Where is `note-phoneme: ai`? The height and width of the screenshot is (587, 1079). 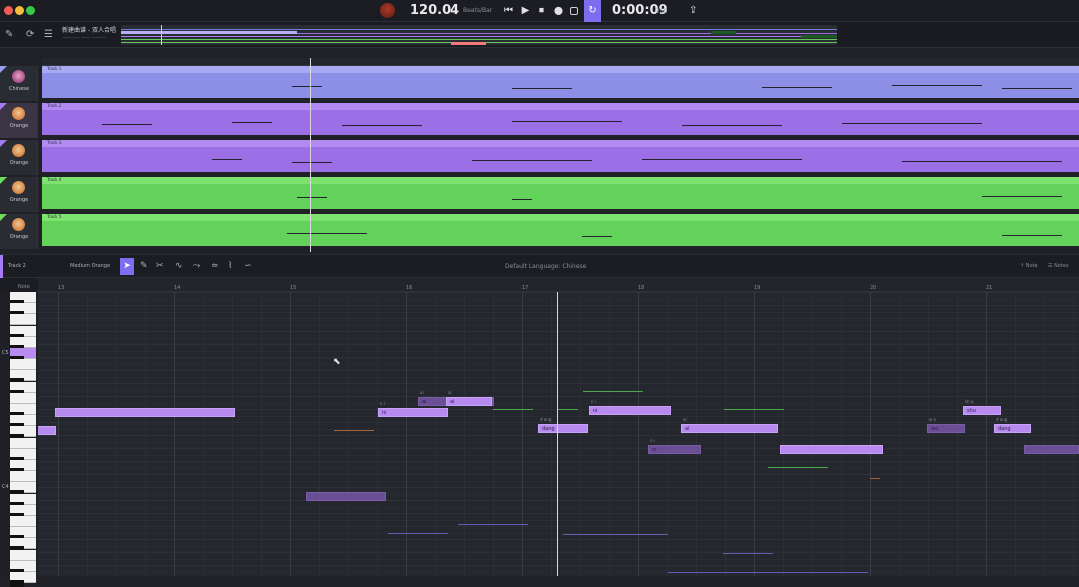
note-phoneme: ai is located at coordinates (422, 392).